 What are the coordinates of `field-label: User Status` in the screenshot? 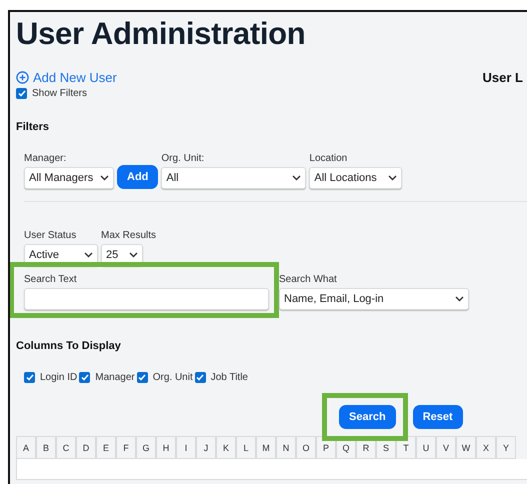 It's located at (51, 235).